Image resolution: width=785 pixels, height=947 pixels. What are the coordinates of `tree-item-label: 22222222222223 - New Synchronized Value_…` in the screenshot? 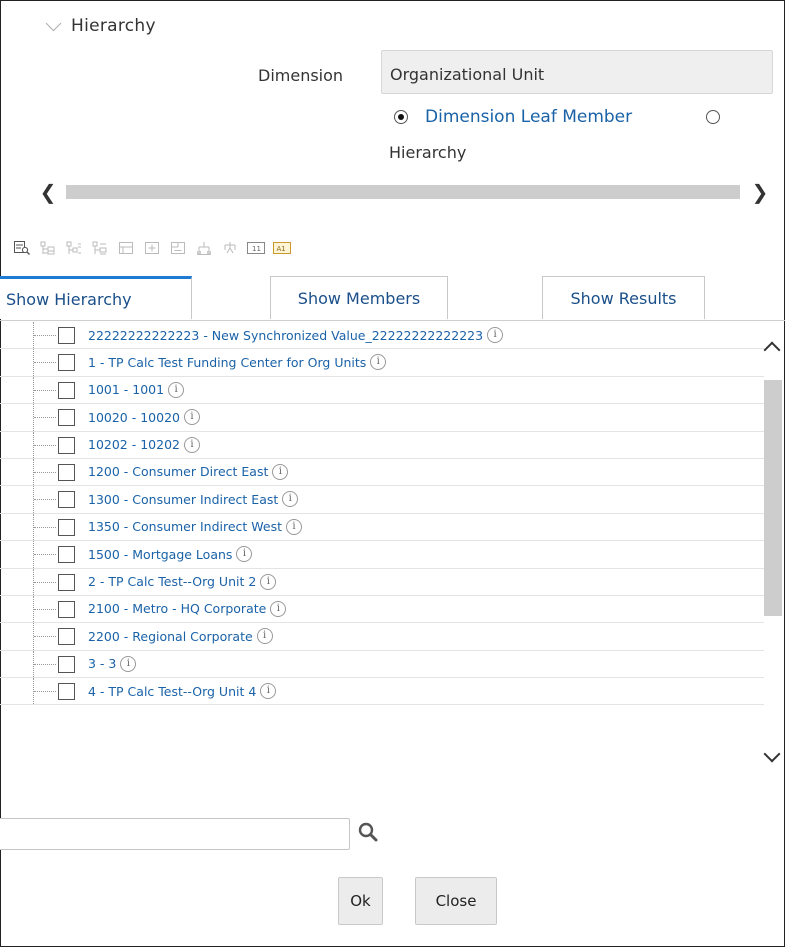 It's located at (285, 335).